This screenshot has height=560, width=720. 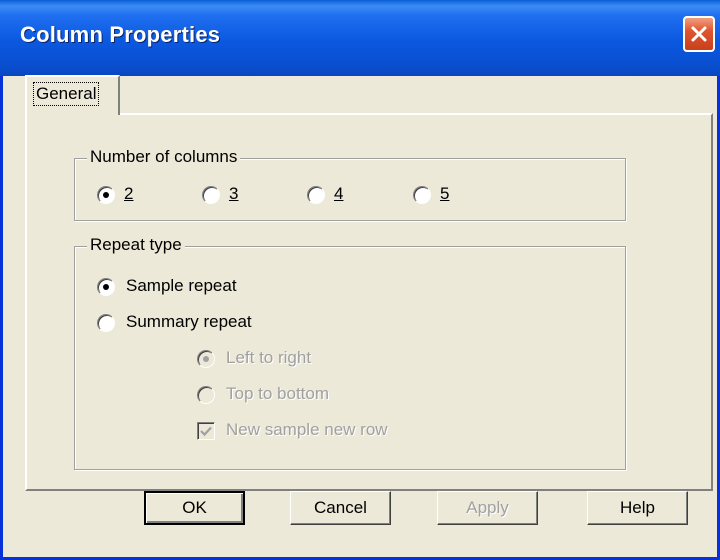 What do you see at coordinates (444, 194) in the screenshot?
I see `columns-5-label: 5` at bounding box center [444, 194].